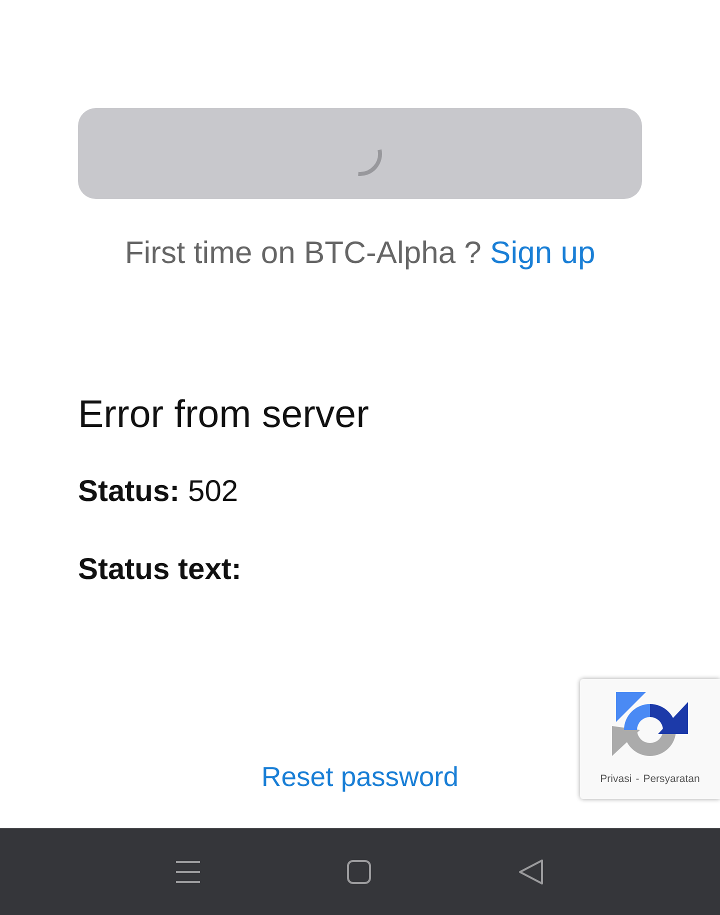  Describe the element at coordinates (360, 777) in the screenshot. I see `reset-password-link: Reset password` at that location.